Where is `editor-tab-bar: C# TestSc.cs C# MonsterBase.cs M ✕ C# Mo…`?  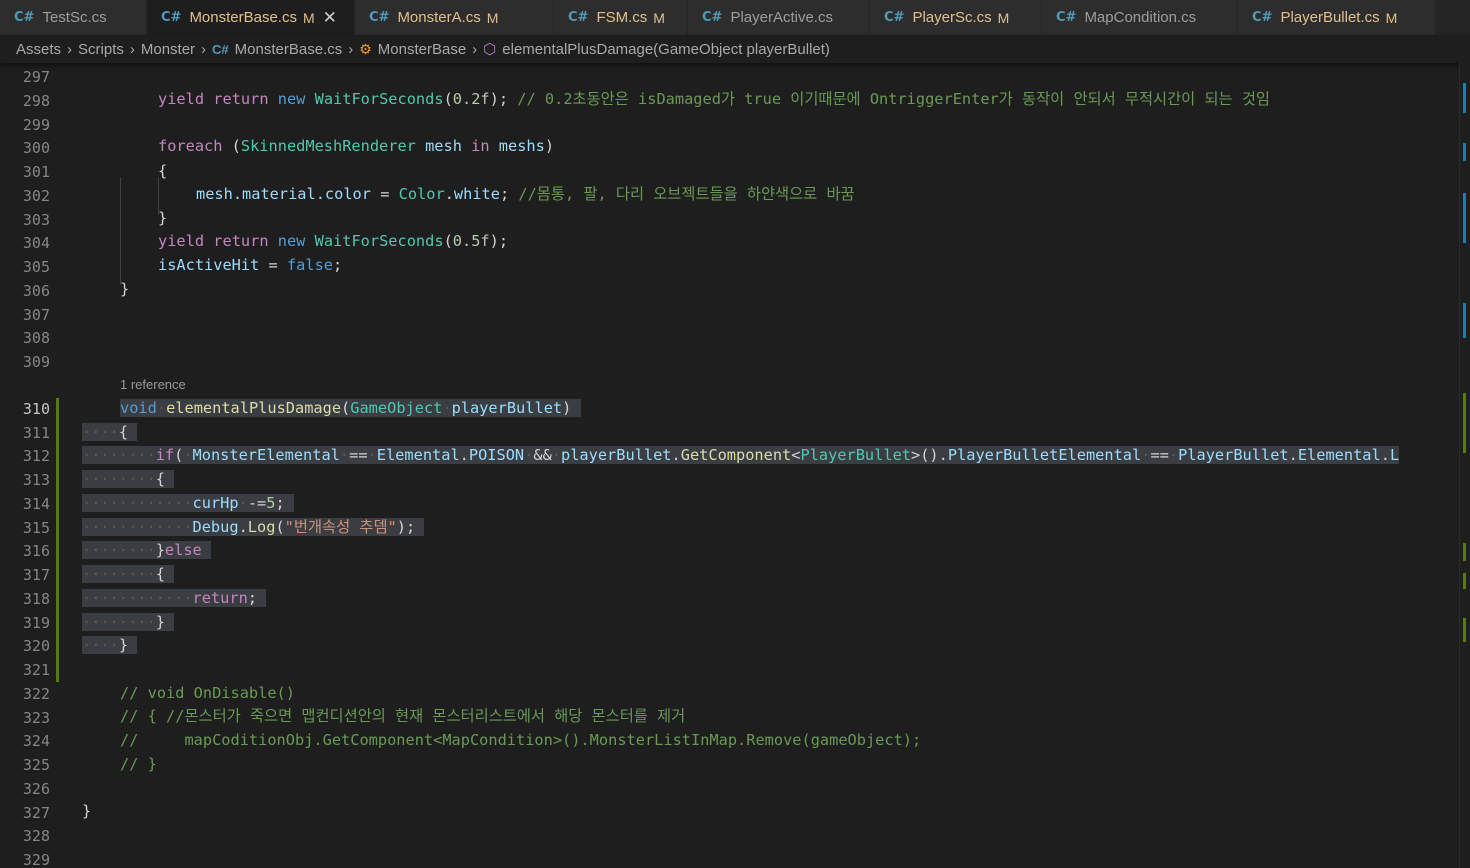
editor-tab-bar: C# TestSc.cs C# MonsterBase.cs M ✕ C# Mo… is located at coordinates (735, 17).